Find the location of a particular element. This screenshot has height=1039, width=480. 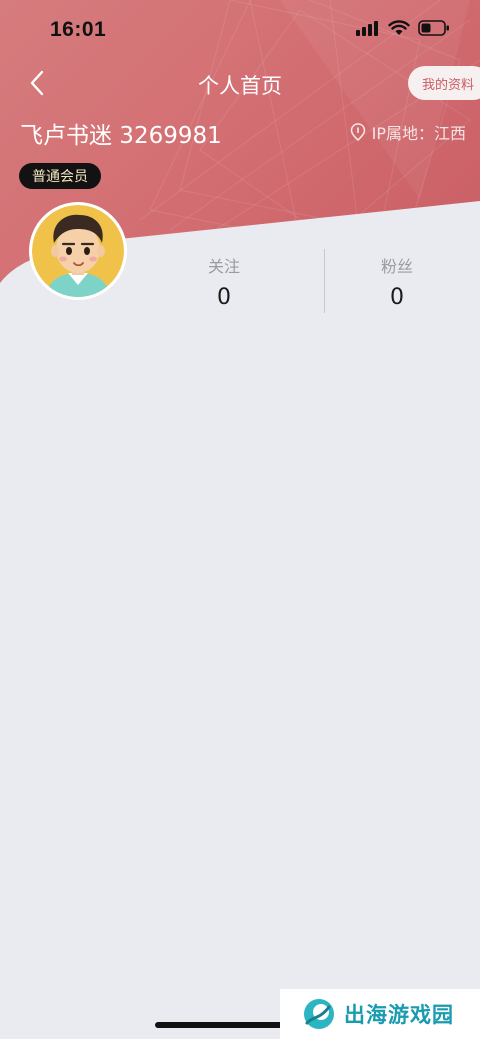

status-bar: 16:01 is located at coordinates (240, 30).